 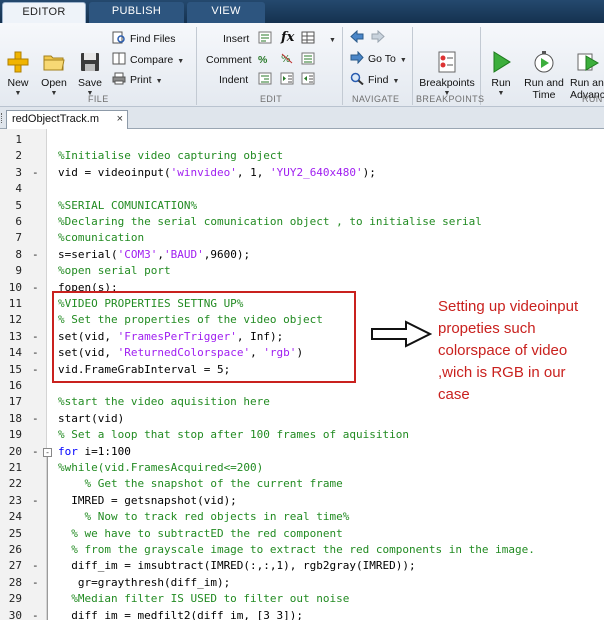 I want to click on line-number: 2, so click(x=11, y=156).